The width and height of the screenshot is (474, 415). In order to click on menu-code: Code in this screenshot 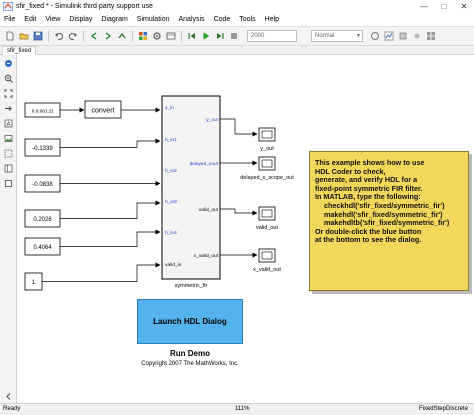, I will do `click(223, 19)`.